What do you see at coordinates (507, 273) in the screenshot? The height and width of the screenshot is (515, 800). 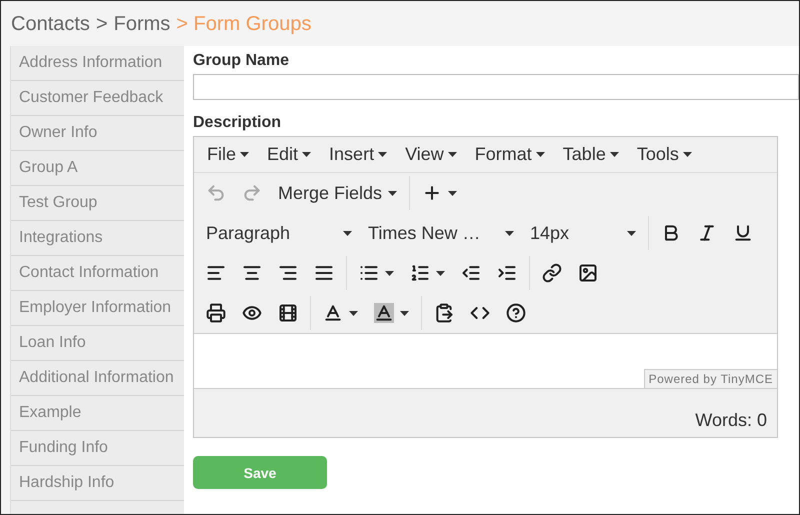 I see `indent-icon` at bounding box center [507, 273].